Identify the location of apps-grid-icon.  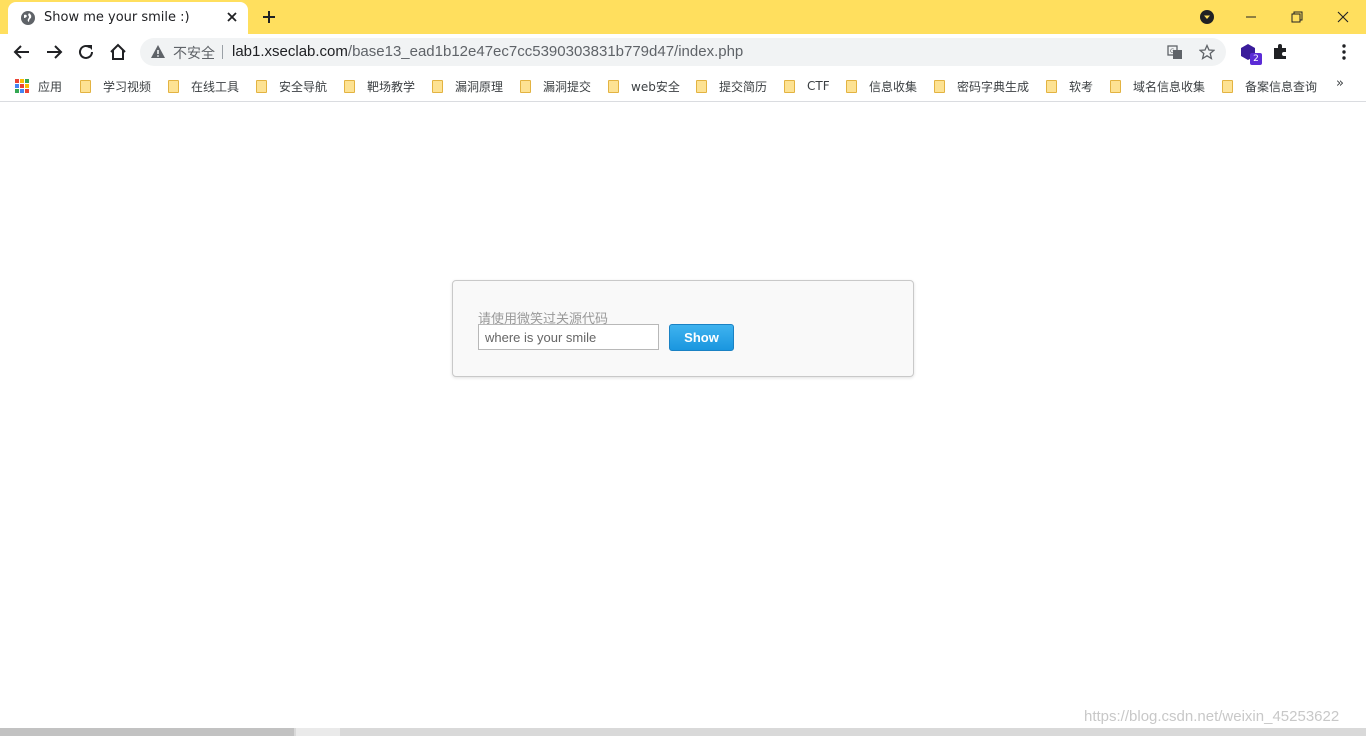
(22, 86).